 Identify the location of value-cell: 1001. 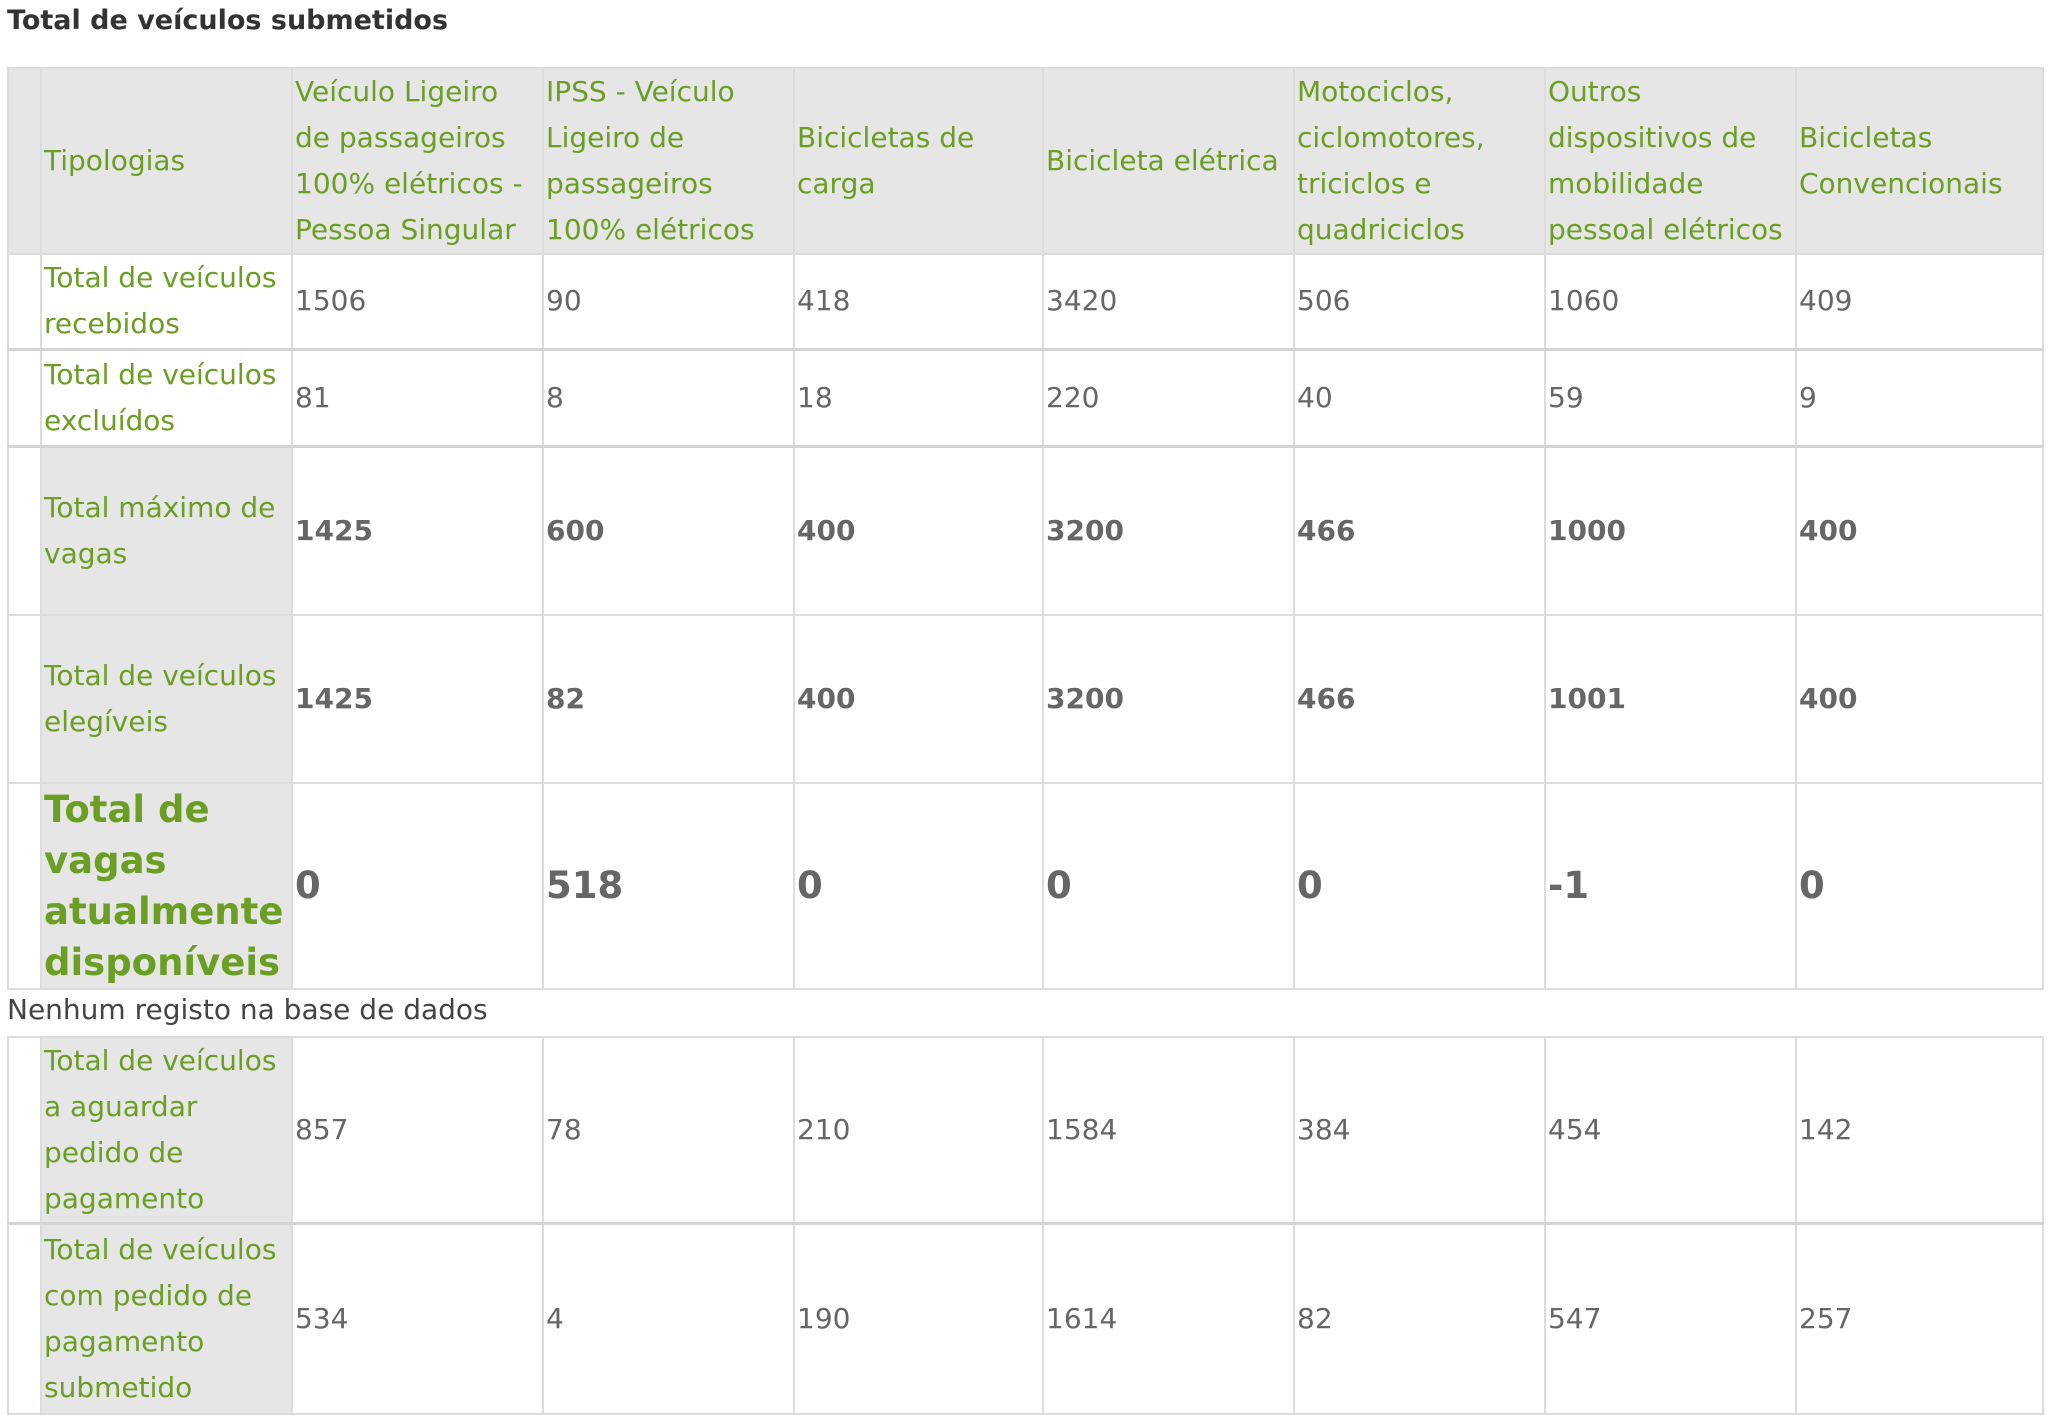
(1670, 699).